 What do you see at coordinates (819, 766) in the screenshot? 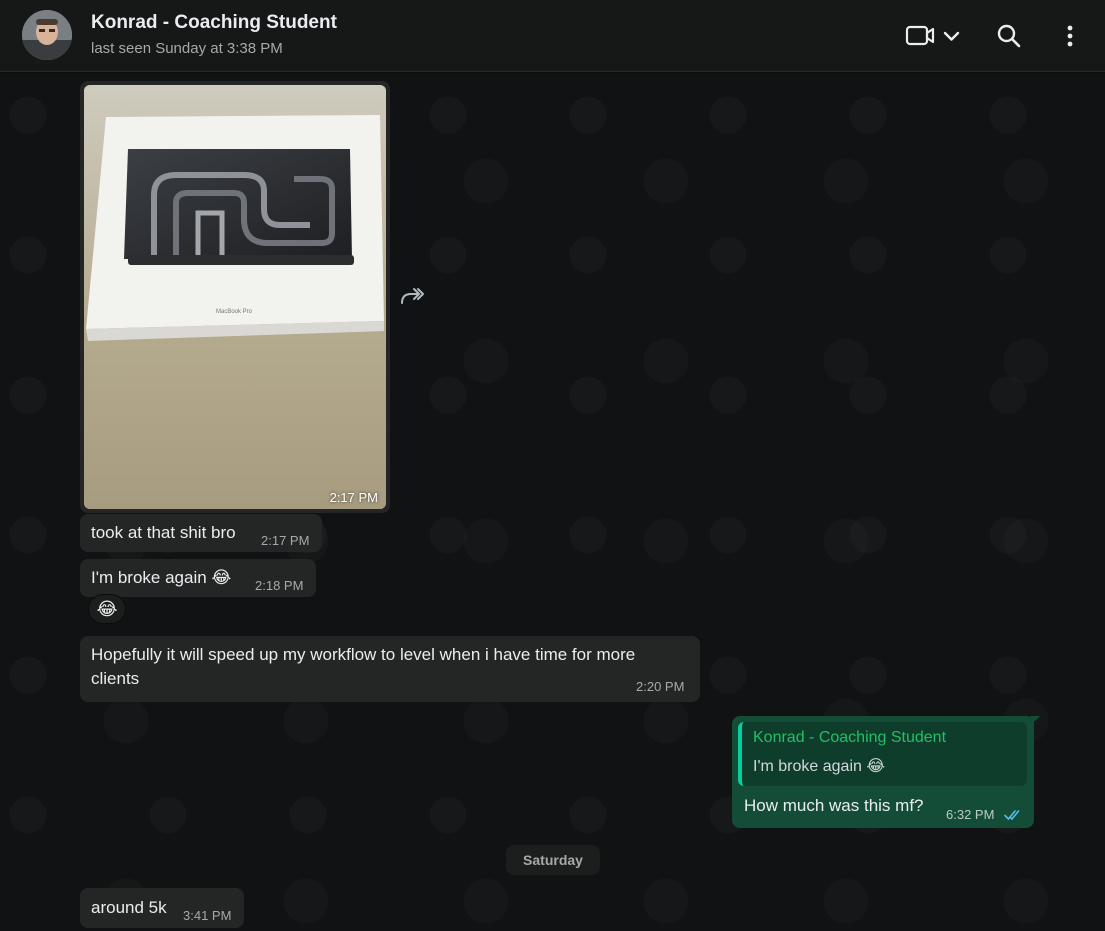
I see `quoted-text: I'm broke again 😂` at bounding box center [819, 766].